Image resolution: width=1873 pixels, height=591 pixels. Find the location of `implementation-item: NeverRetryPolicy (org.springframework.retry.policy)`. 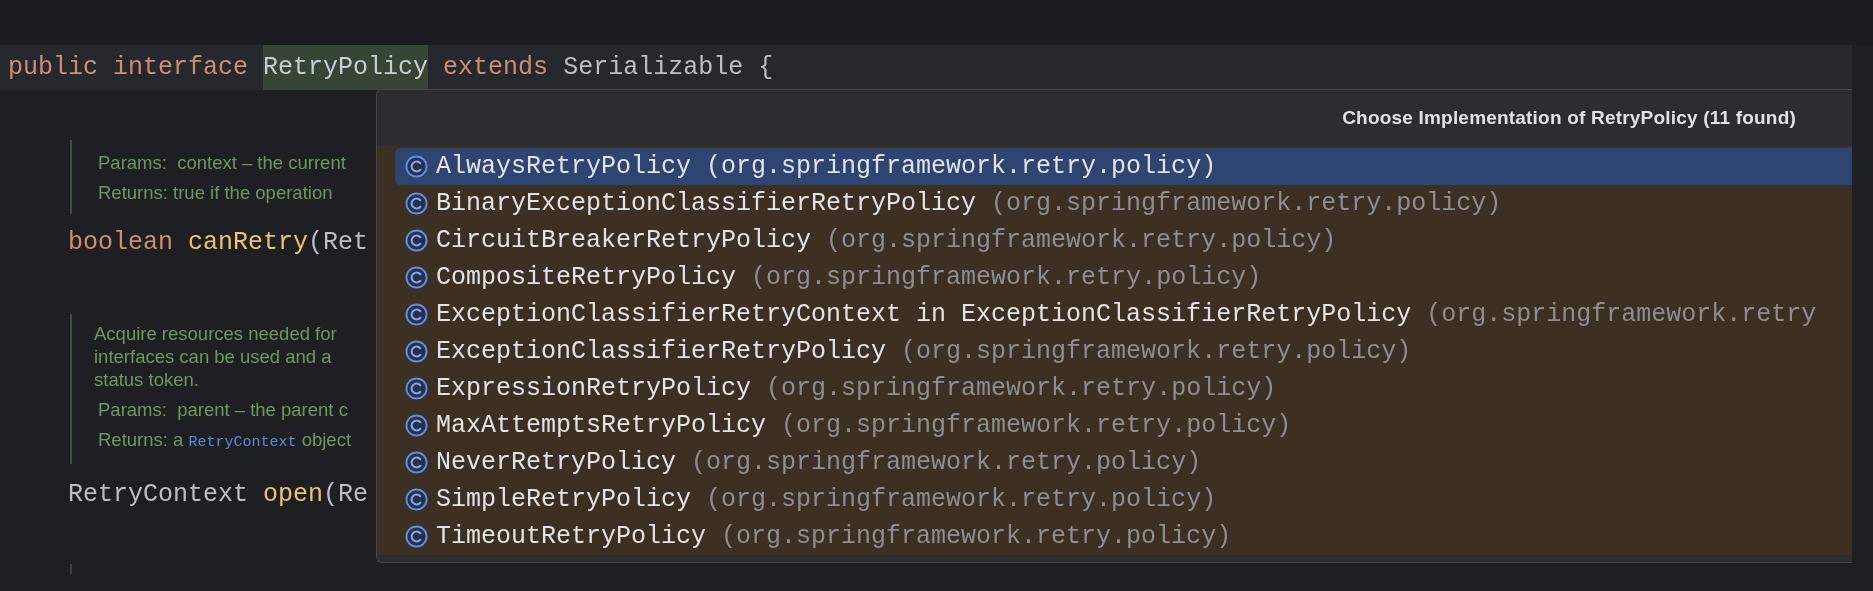

implementation-item: NeverRetryPolicy (org.springframework.retry.policy) is located at coordinates (1123, 462).